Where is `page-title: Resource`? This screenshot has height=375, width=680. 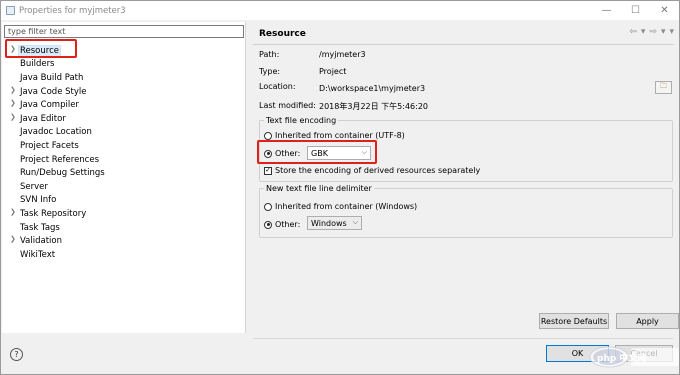 page-title: Resource is located at coordinates (282, 34).